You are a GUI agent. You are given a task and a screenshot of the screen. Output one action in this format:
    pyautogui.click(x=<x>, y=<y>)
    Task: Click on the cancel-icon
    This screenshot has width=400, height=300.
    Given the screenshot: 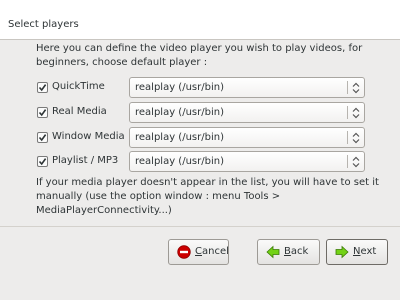 What is the action you would take?
    pyautogui.click(x=184, y=252)
    